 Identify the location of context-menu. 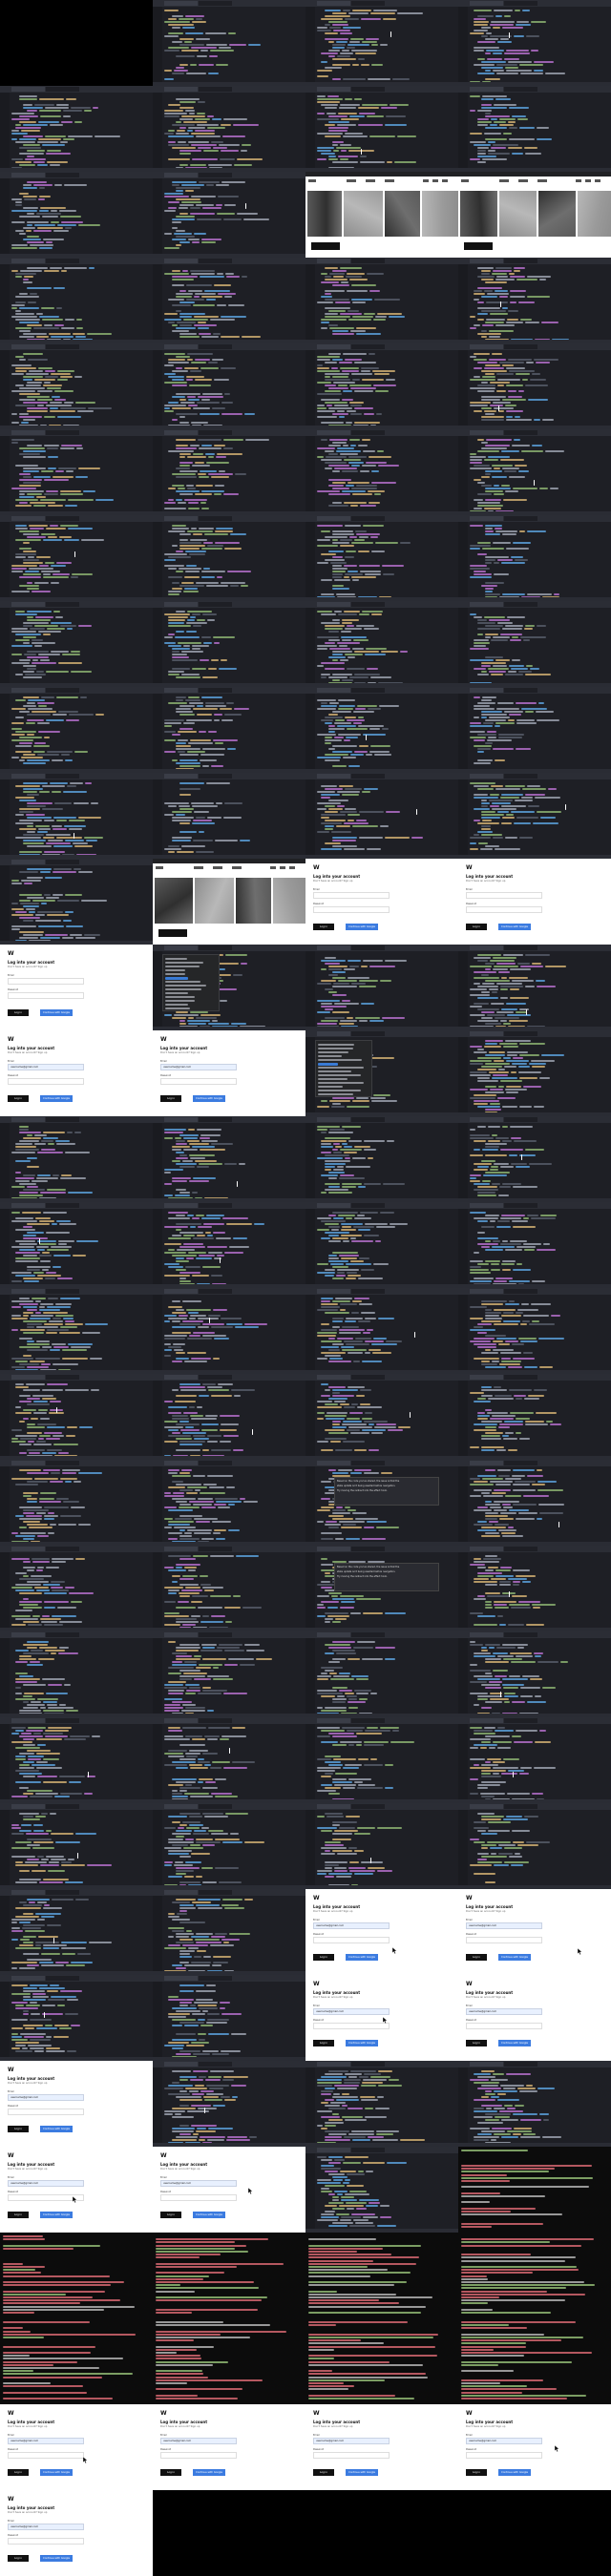
(344, 1068).